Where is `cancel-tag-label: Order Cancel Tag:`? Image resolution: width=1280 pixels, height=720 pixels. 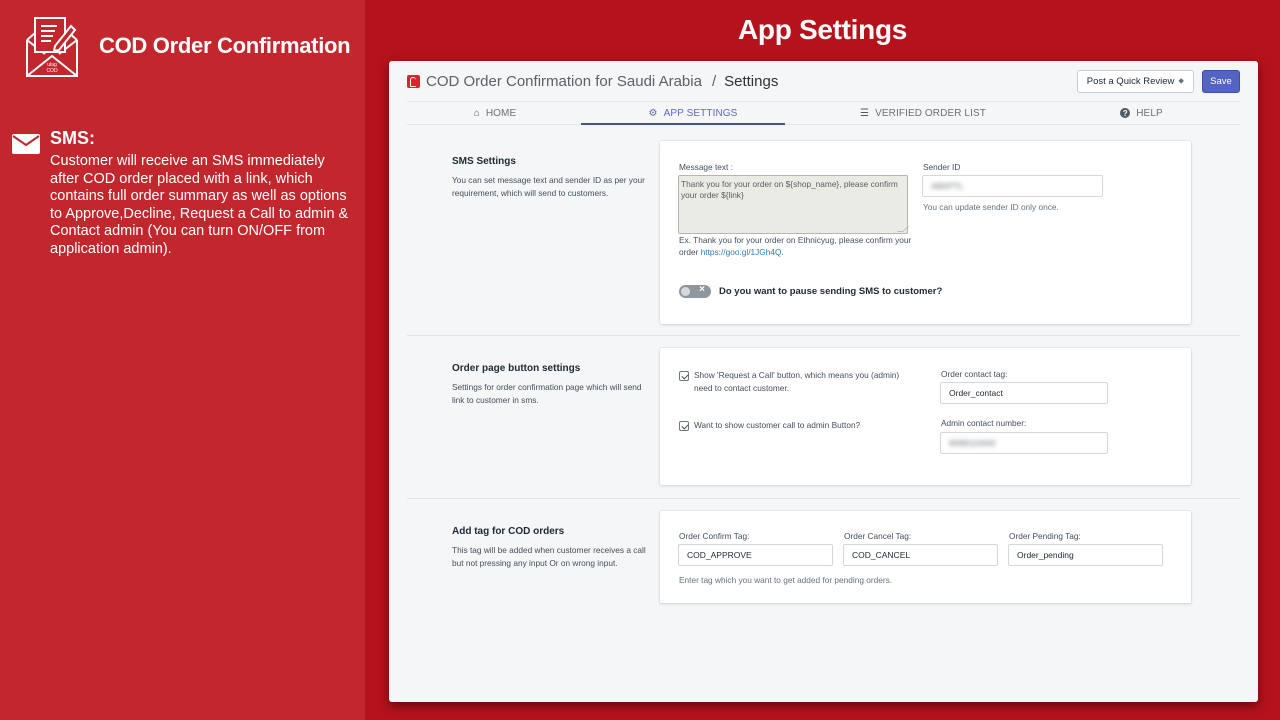 cancel-tag-label: Order Cancel Tag: is located at coordinates (878, 536).